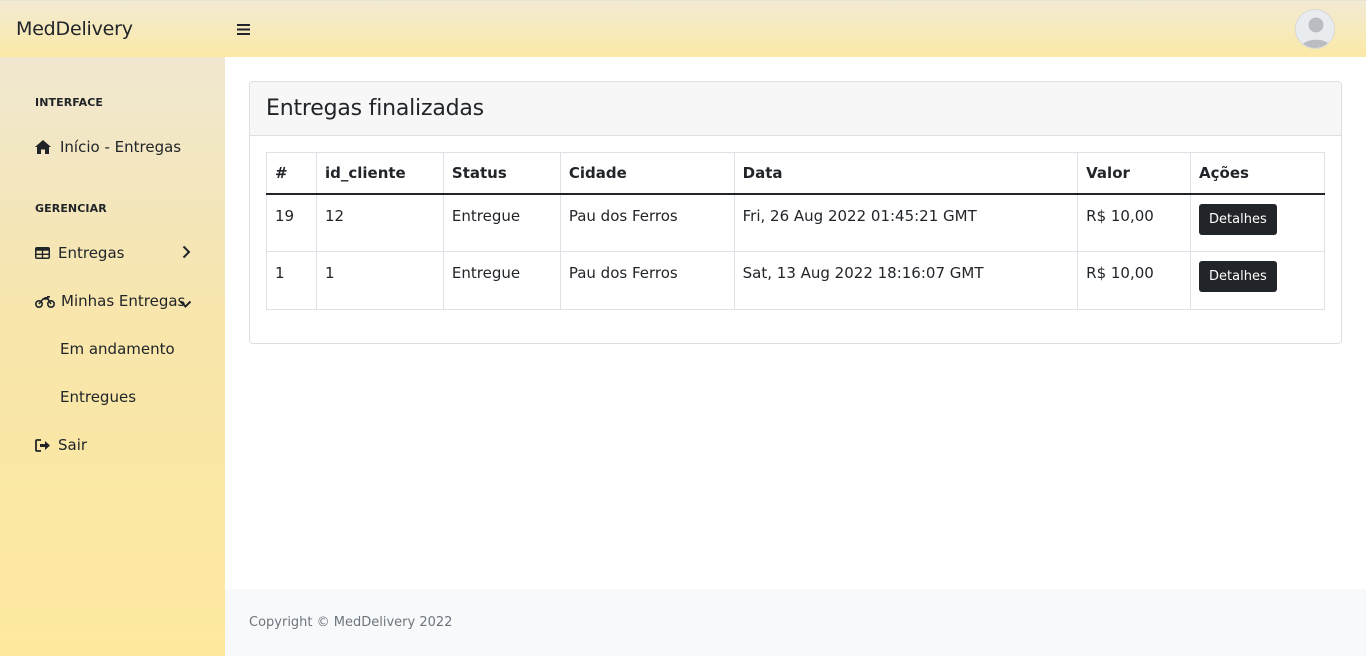 Image resolution: width=1366 pixels, height=656 pixels. What do you see at coordinates (375, 108) in the screenshot?
I see `page-title: Entregas finalizadas` at bounding box center [375, 108].